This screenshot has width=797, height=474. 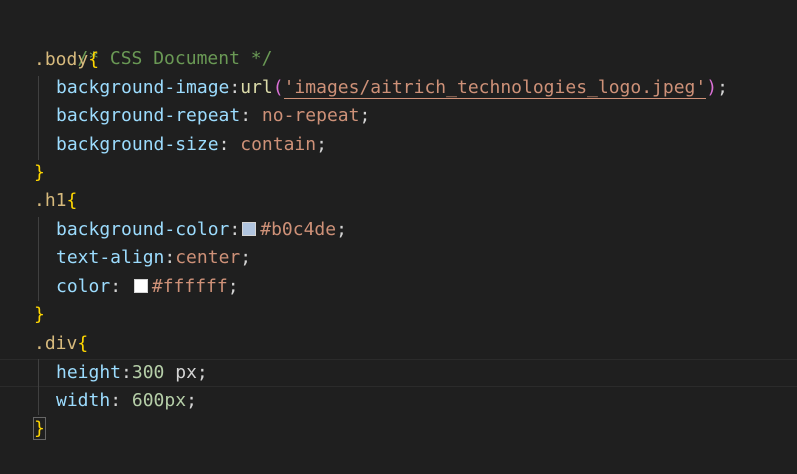 What do you see at coordinates (148, 372) in the screenshot?
I see `numeric-value: 300` at bounding box center [148, 372].